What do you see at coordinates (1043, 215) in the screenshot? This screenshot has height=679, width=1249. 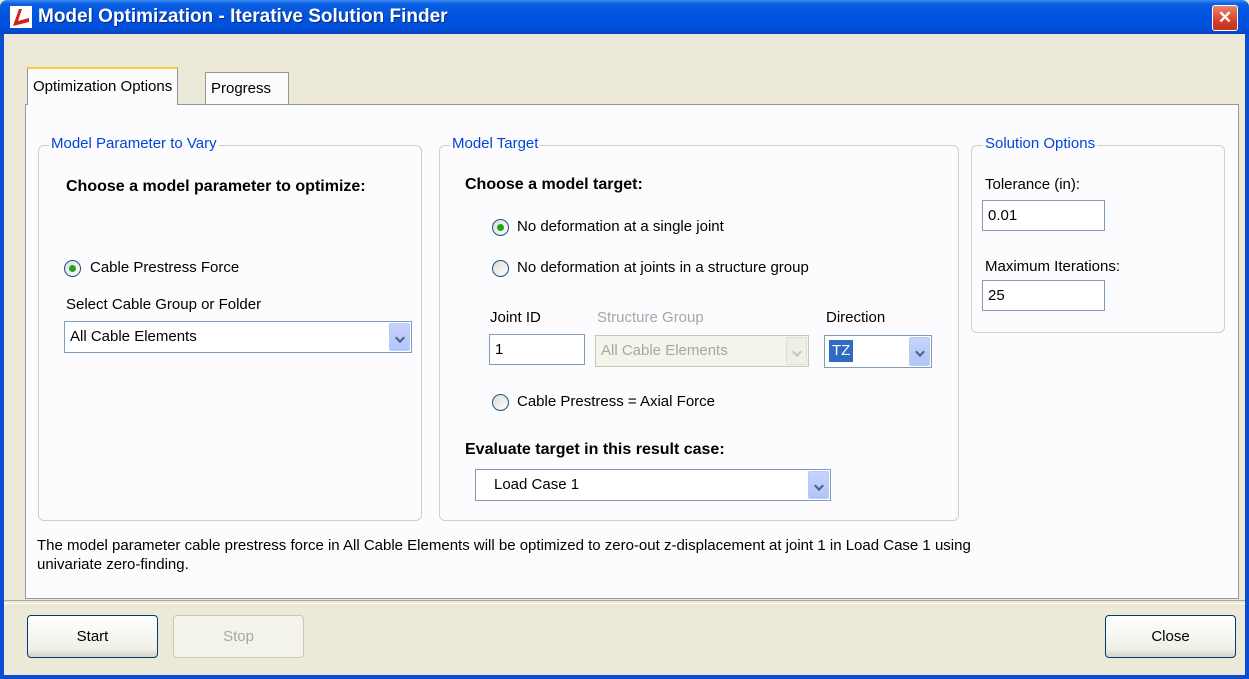 I see `tolerance-input: 0.01` at bounding box center [1043, 215].